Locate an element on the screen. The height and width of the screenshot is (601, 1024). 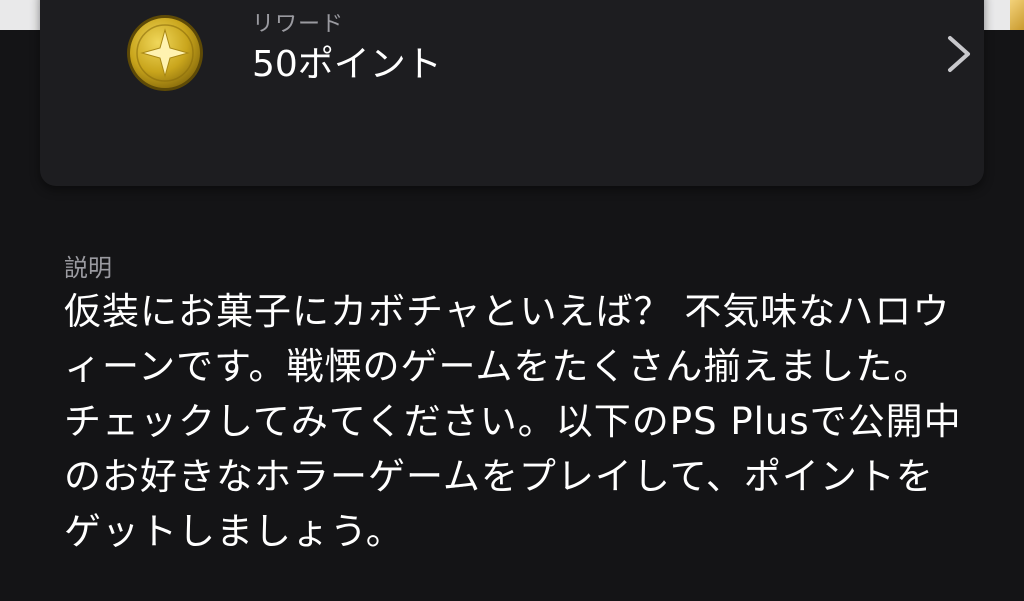
background-strip-right is located at coordinates (1004, 15).